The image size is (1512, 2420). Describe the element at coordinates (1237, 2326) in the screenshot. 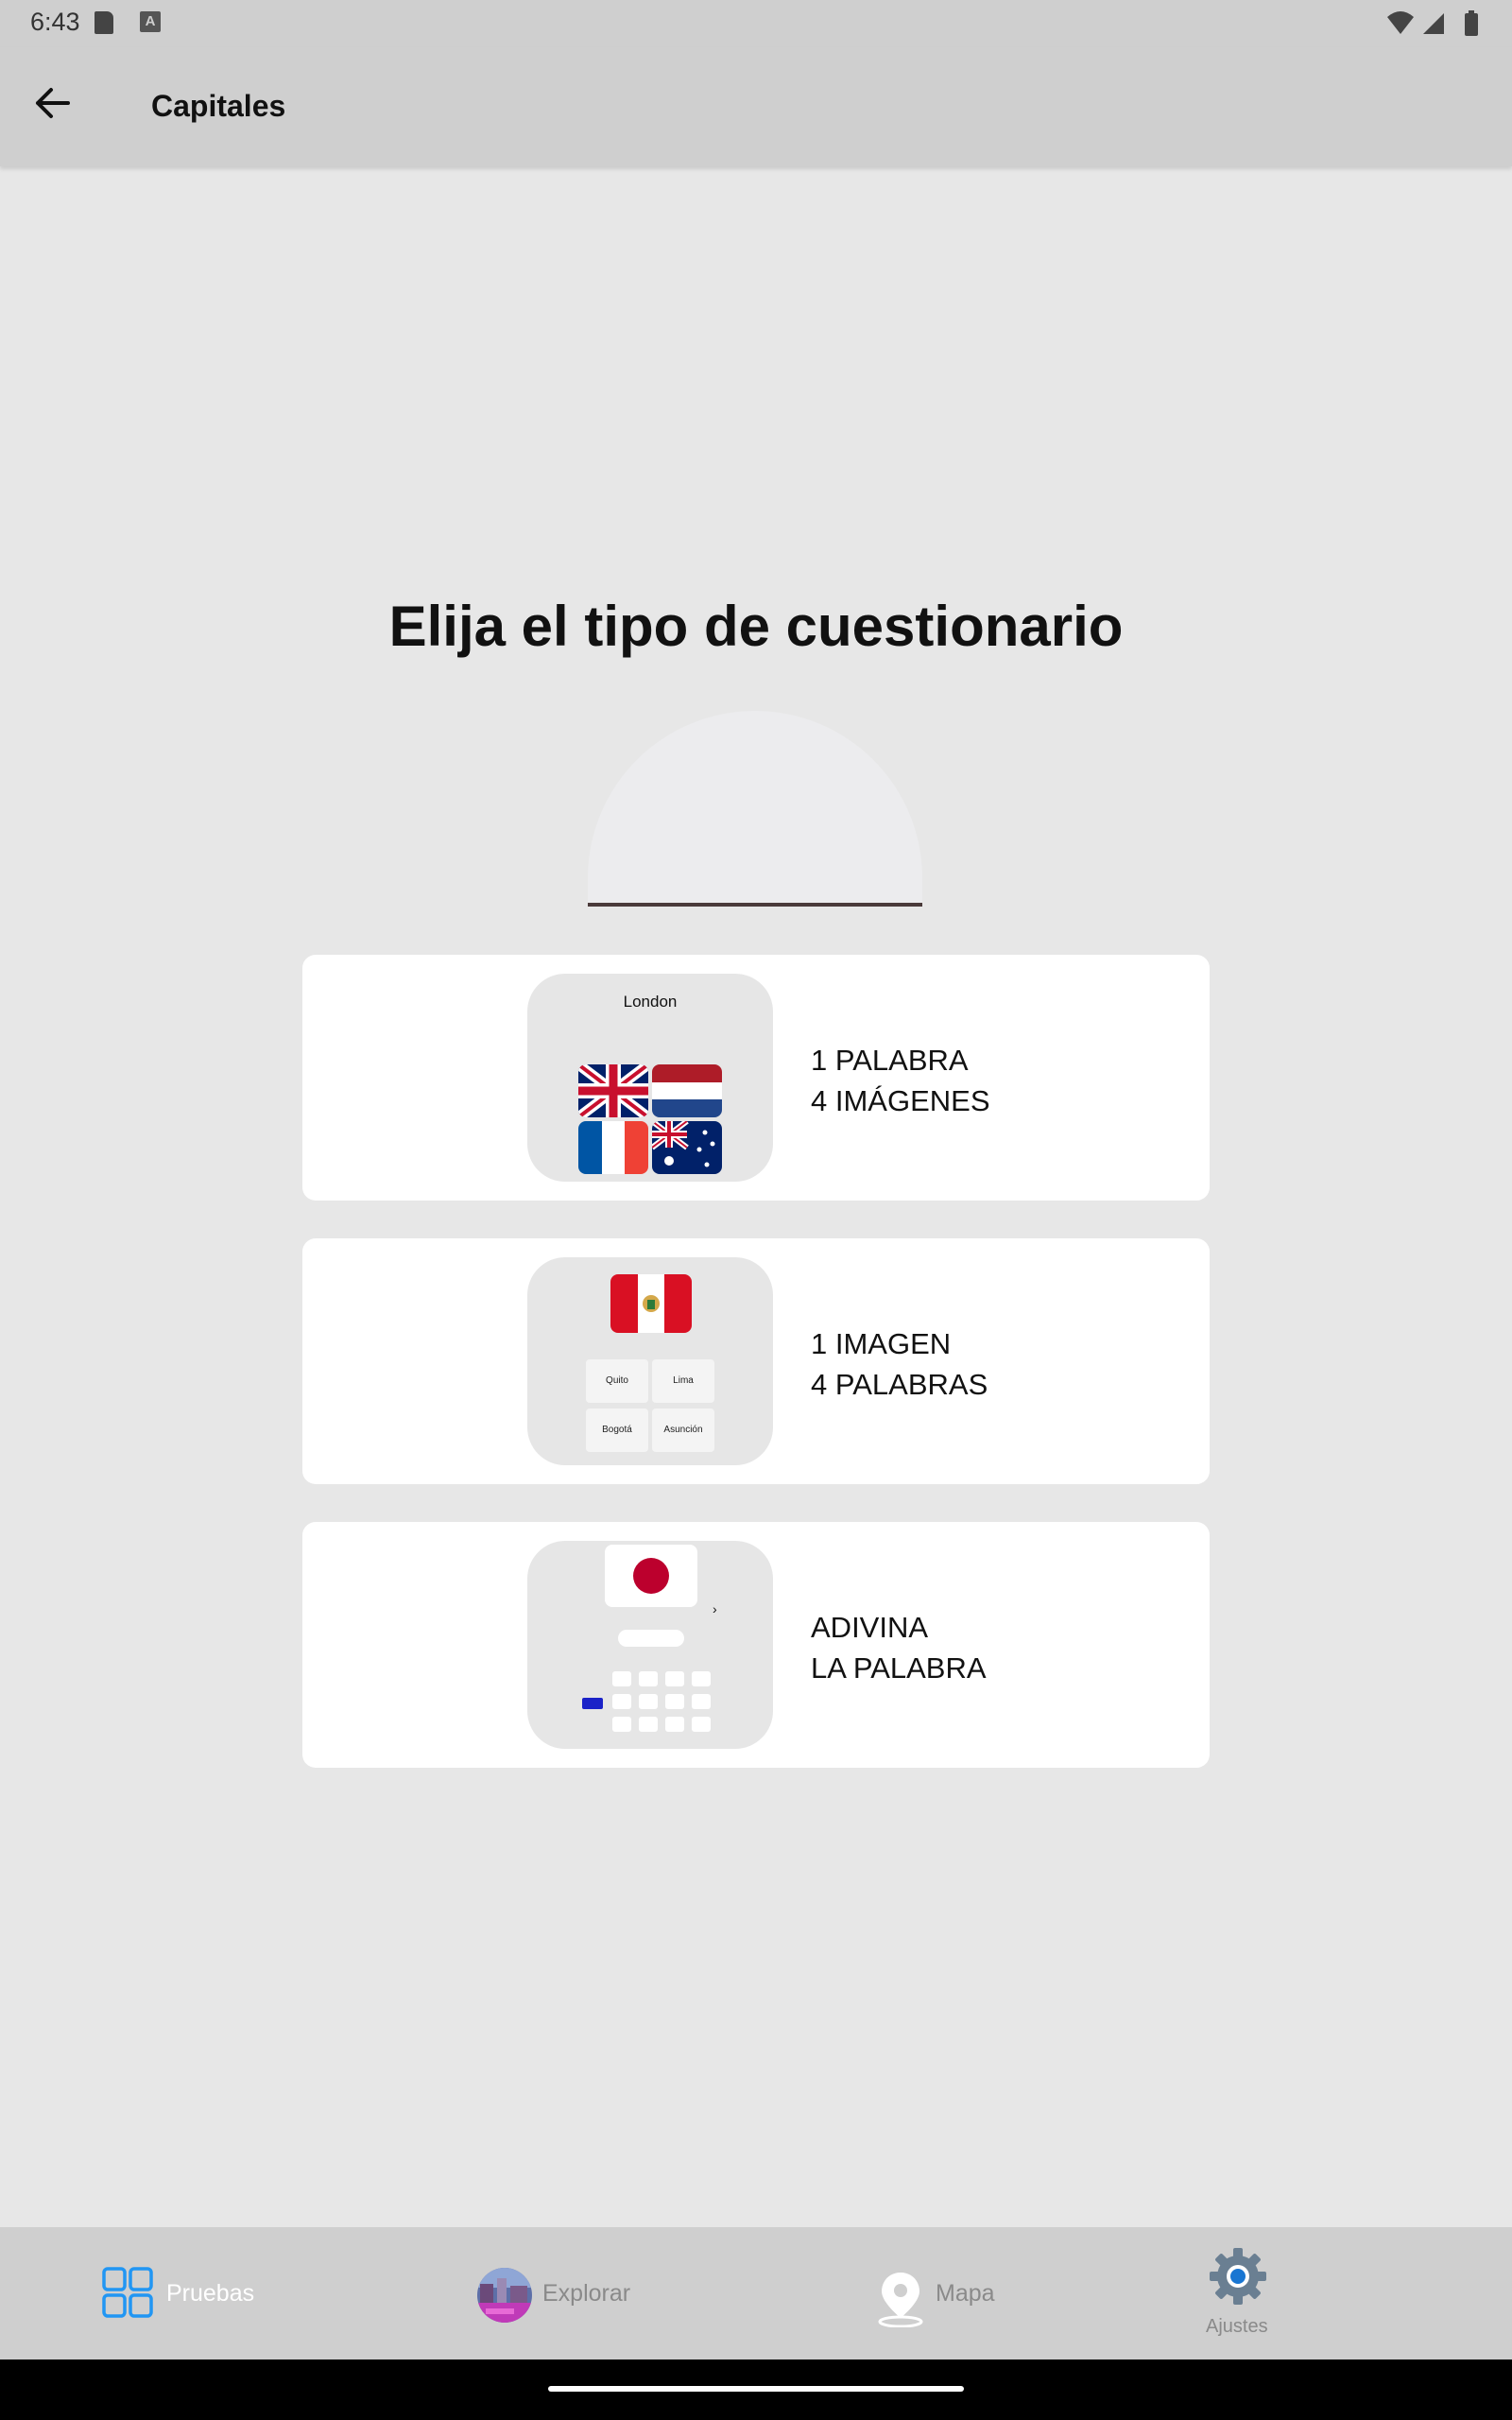

I see `nav-label: Ajustes` at that location.